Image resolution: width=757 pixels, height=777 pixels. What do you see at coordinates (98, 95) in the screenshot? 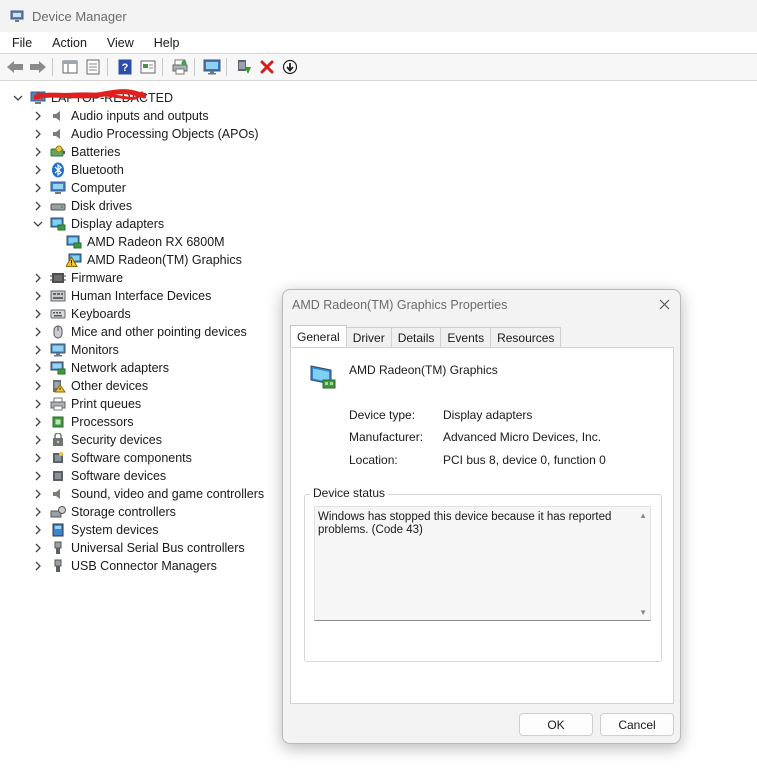
I see `redaction-cover` at bounding box center [98, 95].